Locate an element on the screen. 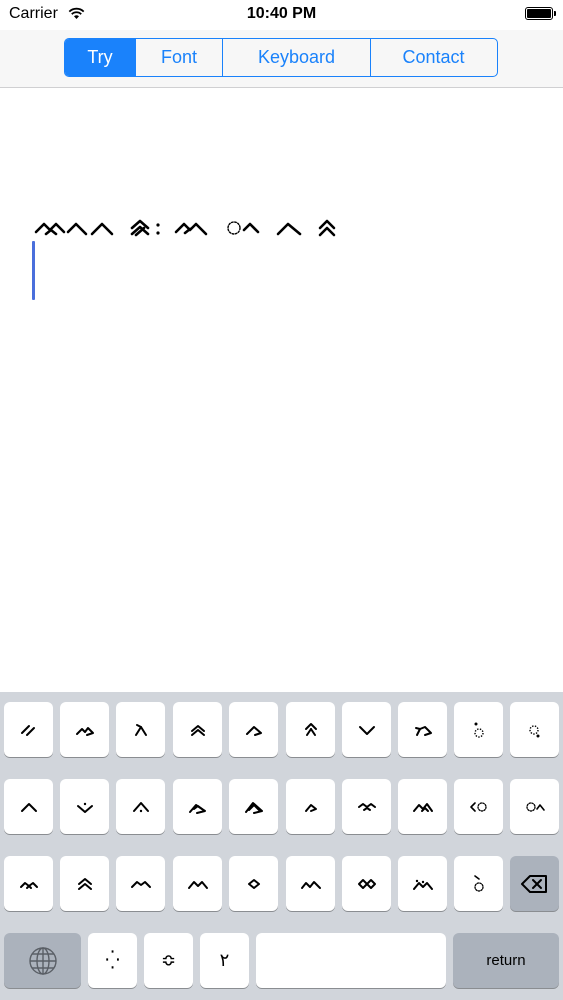 The image size is (563, 1000). key-triple-hook is located at coordinates (253, 806).